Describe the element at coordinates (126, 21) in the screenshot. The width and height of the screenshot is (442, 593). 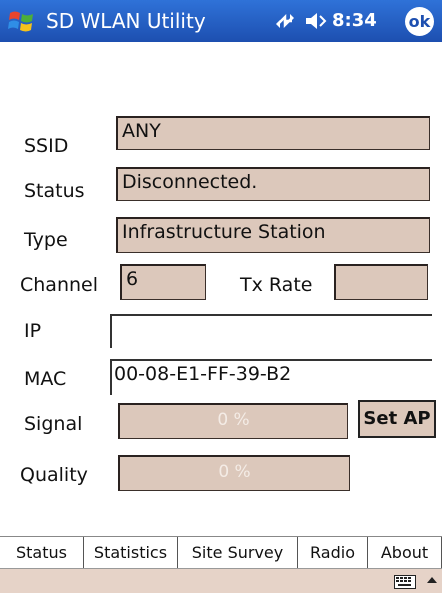
I see `app-title: SD WLAN Utility` at that location.